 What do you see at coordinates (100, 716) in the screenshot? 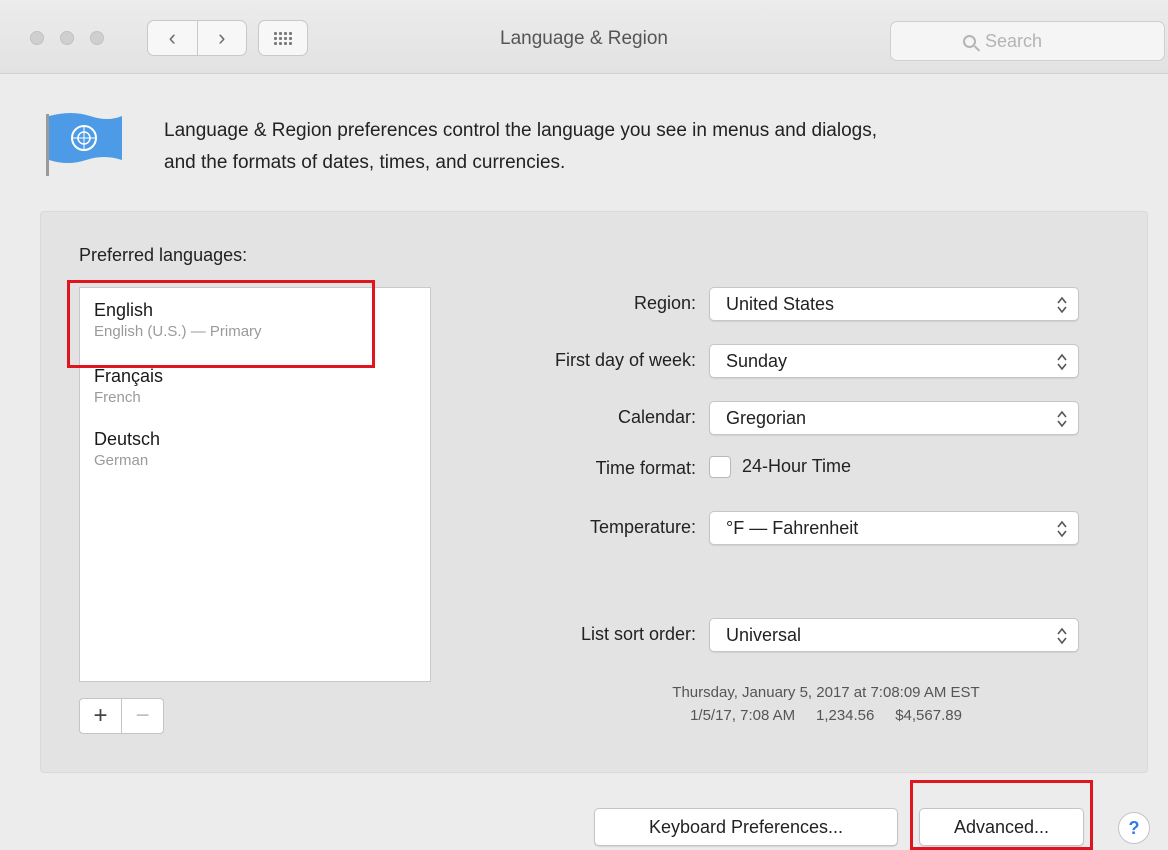
I see `add-language-button: +` at bounding box center [100, 716].